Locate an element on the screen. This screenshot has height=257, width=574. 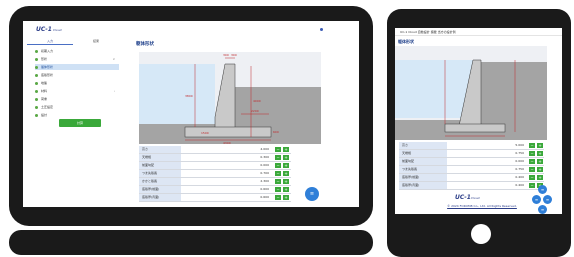
sidebar-item: 土圧設定 is located at coordinates (77, 107).